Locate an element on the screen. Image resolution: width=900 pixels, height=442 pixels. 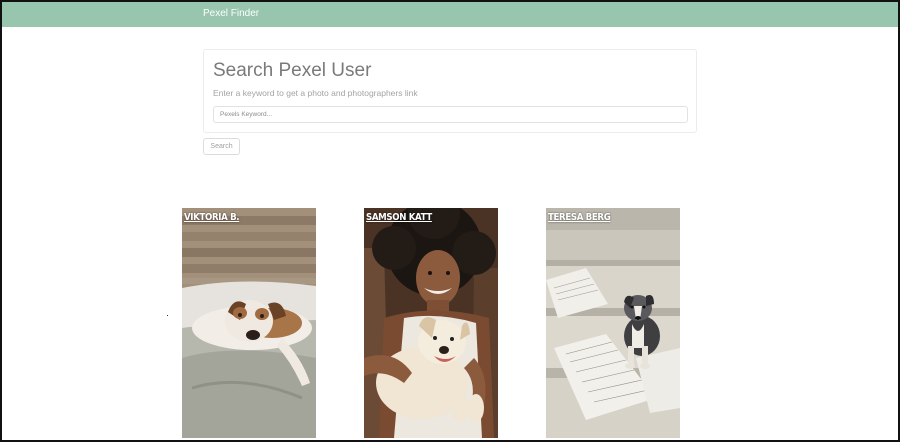
navbar: Pexel Finder is located at coordinates (450, 14).